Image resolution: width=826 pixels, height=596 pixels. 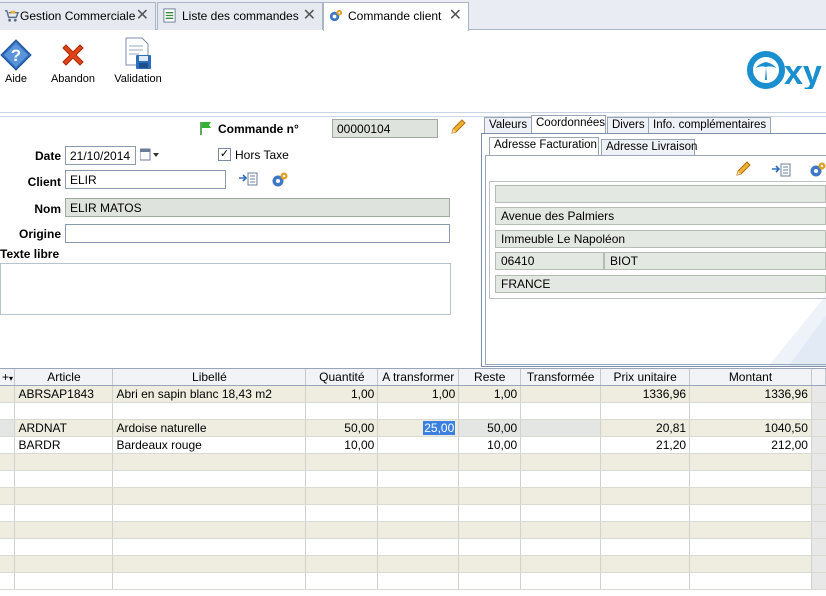 I want to click on tab-valeurs: Valeurs, so click(x=508, y=125).